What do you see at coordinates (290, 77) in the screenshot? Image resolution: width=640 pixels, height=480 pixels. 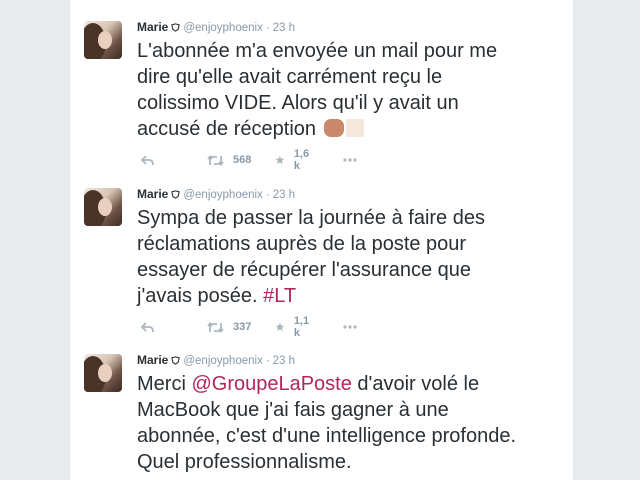 I see `tweet-text-line: dire qu'elle avait carrément reçu le` at bounding box center [290, 77].